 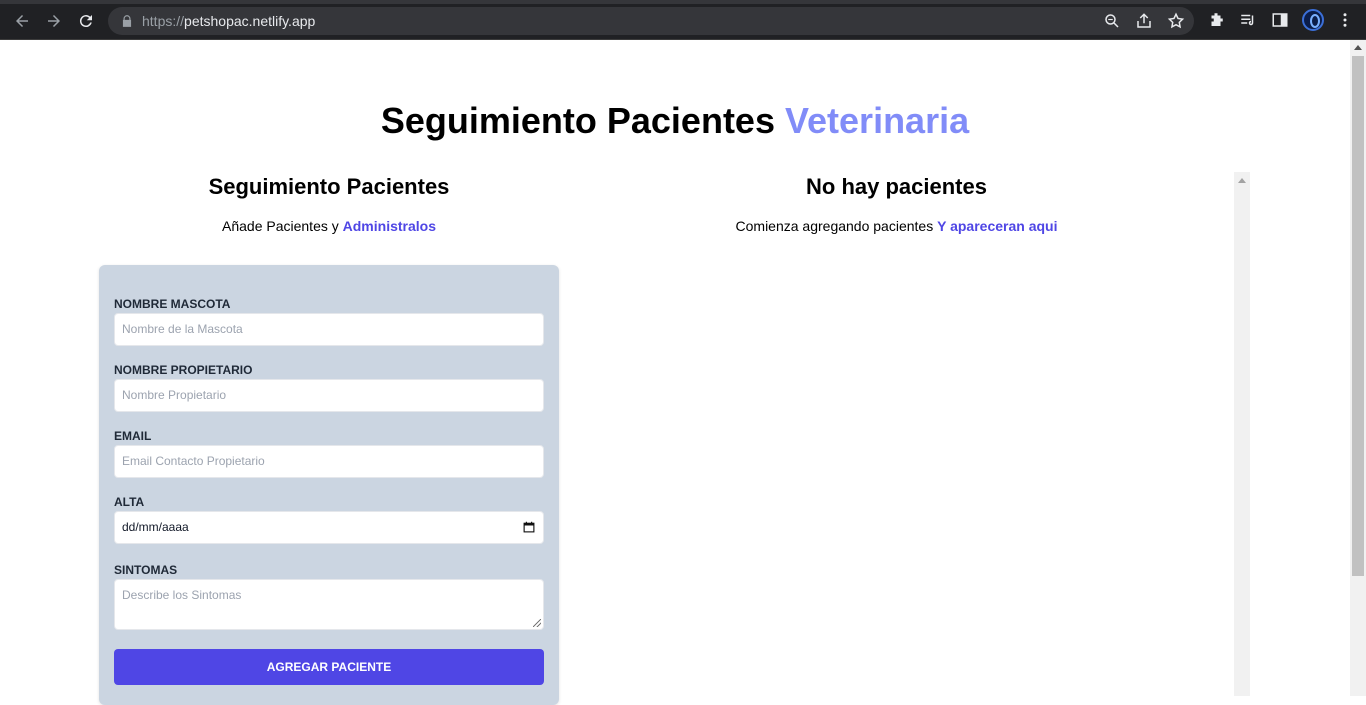 What do you see at coordinates (172, 304) in the screenshot?
I see `pet-name-label: NOMBRE MASCOTA` at bounding box center [172, 304].